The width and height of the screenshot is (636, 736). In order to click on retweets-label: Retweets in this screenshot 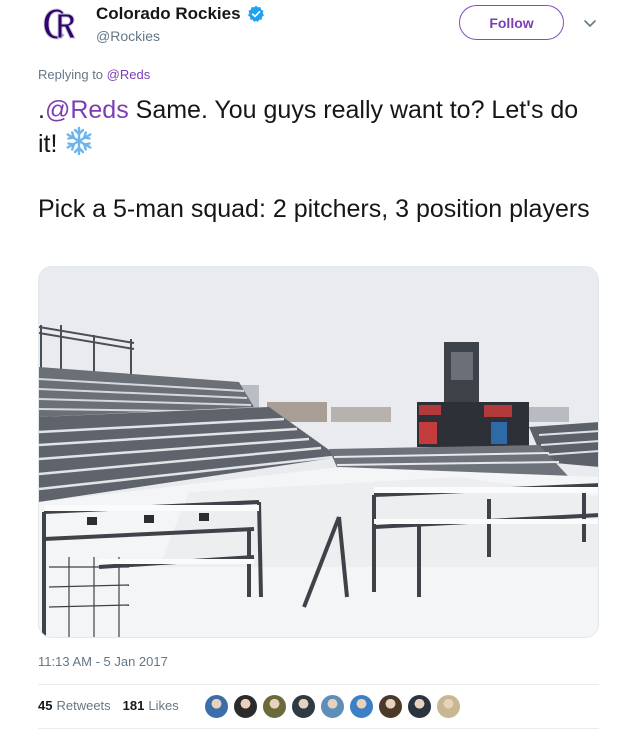, I will do `click(83, 705)`.